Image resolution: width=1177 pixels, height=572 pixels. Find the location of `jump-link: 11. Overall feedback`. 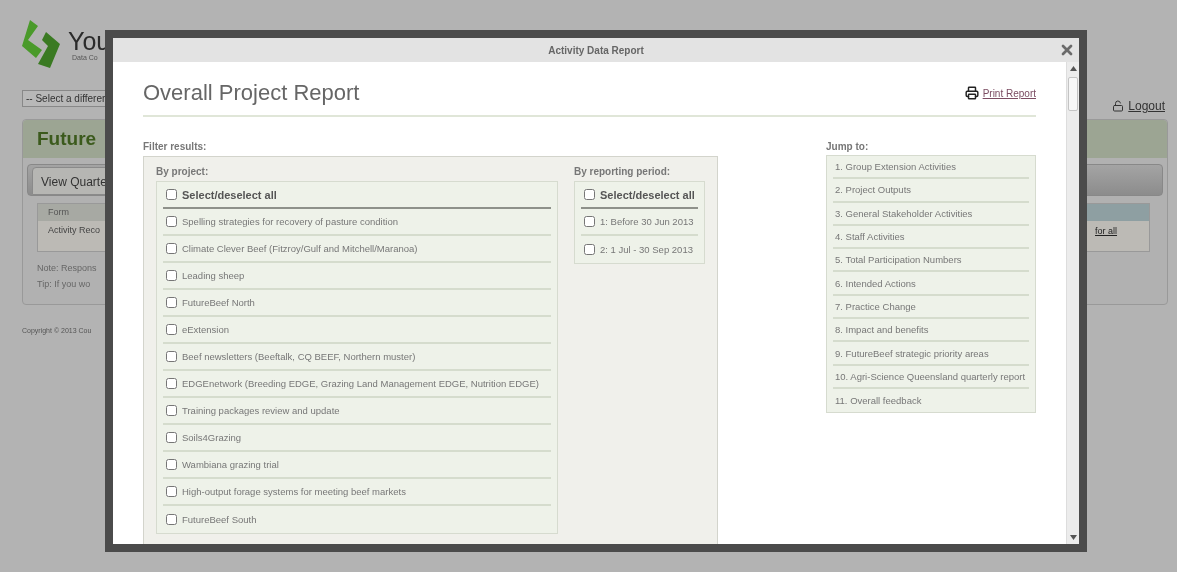

jump-link: 11. Overall feedback is located at coordinates (931, 400).